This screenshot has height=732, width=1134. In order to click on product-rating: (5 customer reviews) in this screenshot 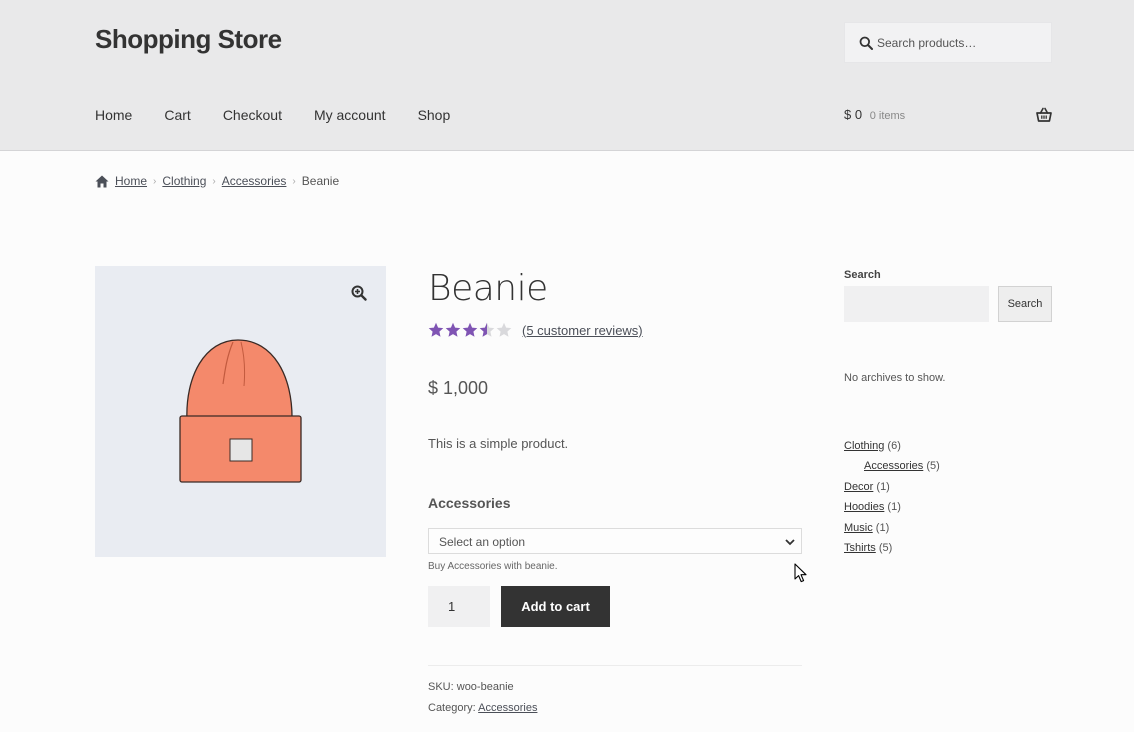, I will do `click(535, 330)`.